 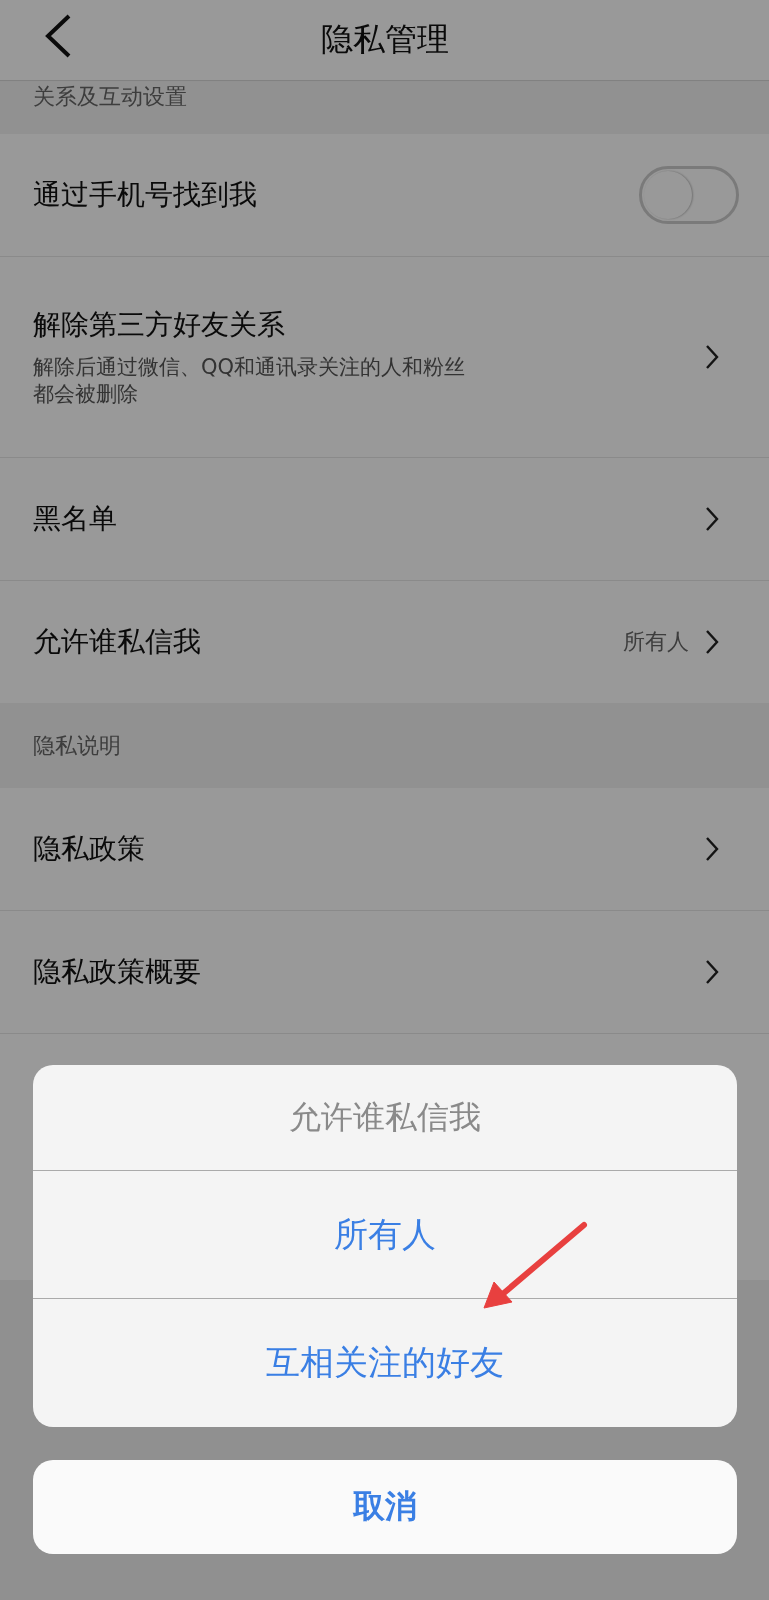 I want to click on settings-row: 解除第三方好友关系 解除后通过微信、QQ和通讯录关注的人和粉丝都会被删除, so click(x=384, y=357).